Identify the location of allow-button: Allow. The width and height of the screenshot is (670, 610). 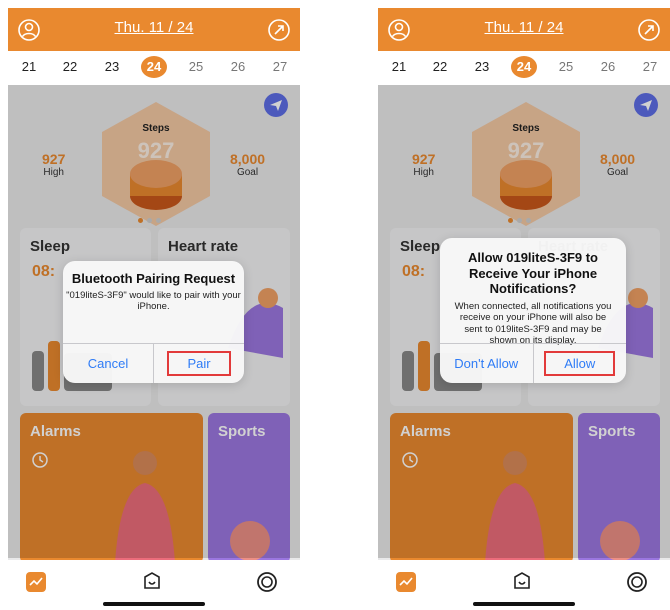
(579, 363).